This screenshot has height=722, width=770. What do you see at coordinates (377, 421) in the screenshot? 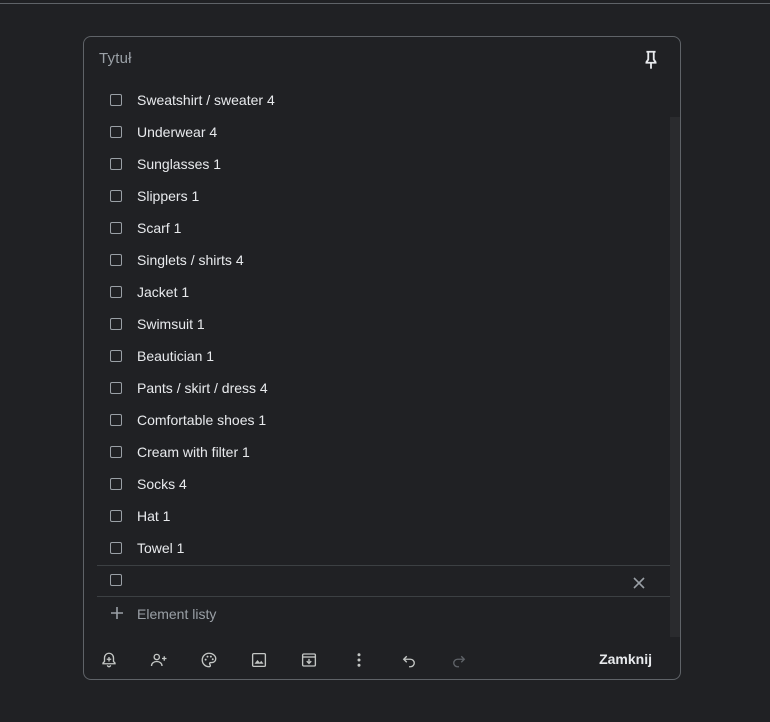
I see `list-item: Comfortable shoes 1` at bounding box center [377, 421].